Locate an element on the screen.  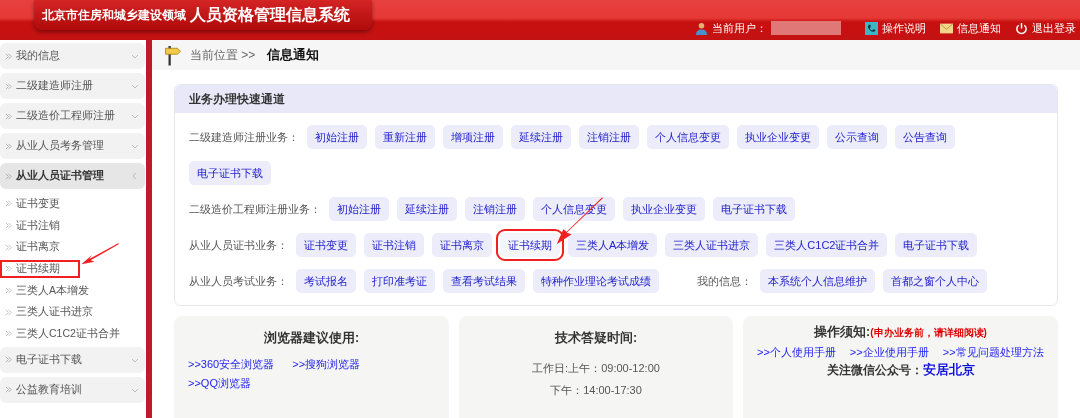
browser-link: >>搜狗浏览器 is located at coordinates (326, 364).